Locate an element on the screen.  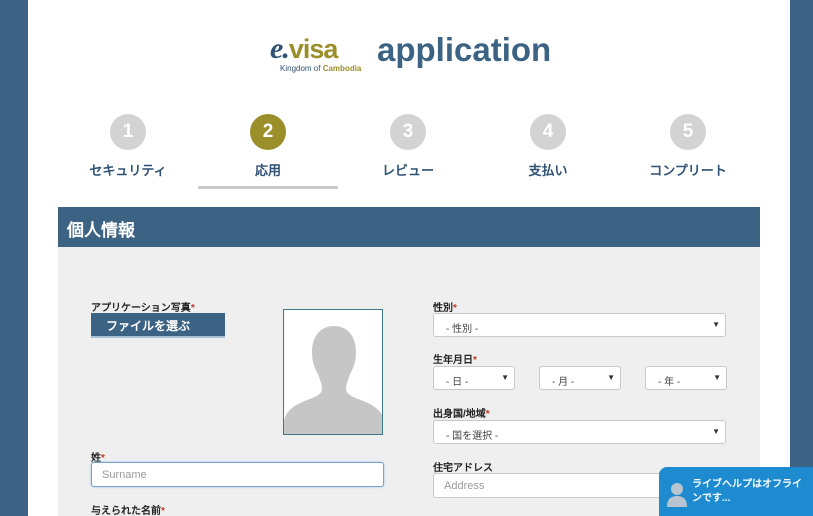
step-label: コンプリート is located at coordinates (688, 170).